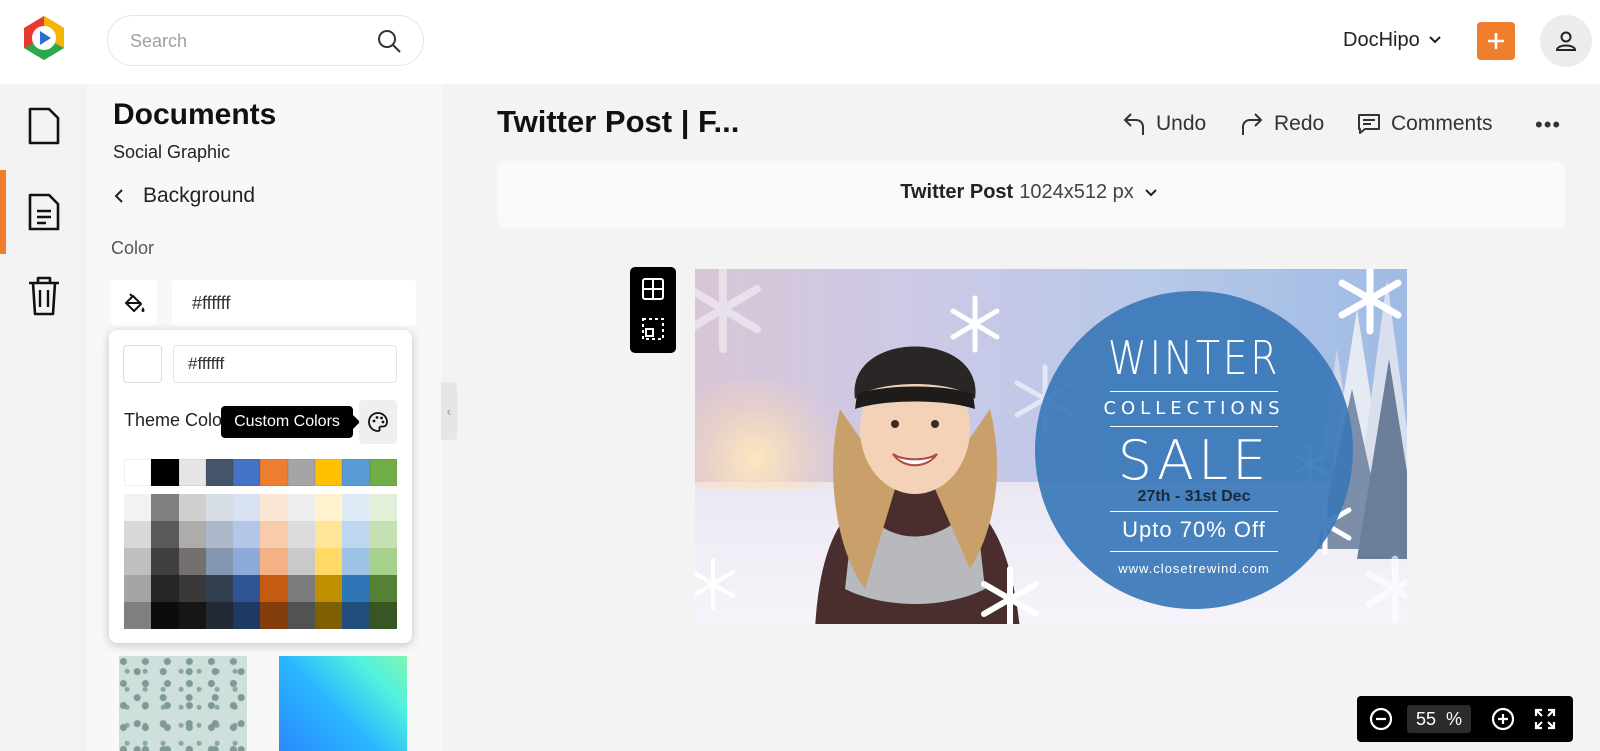 Image resolution: width=1600 pixels, height=751 pixels. Describe the element at coordinates (1454, 718) in the screenshot. I see `zoom-unit: %` at that location.